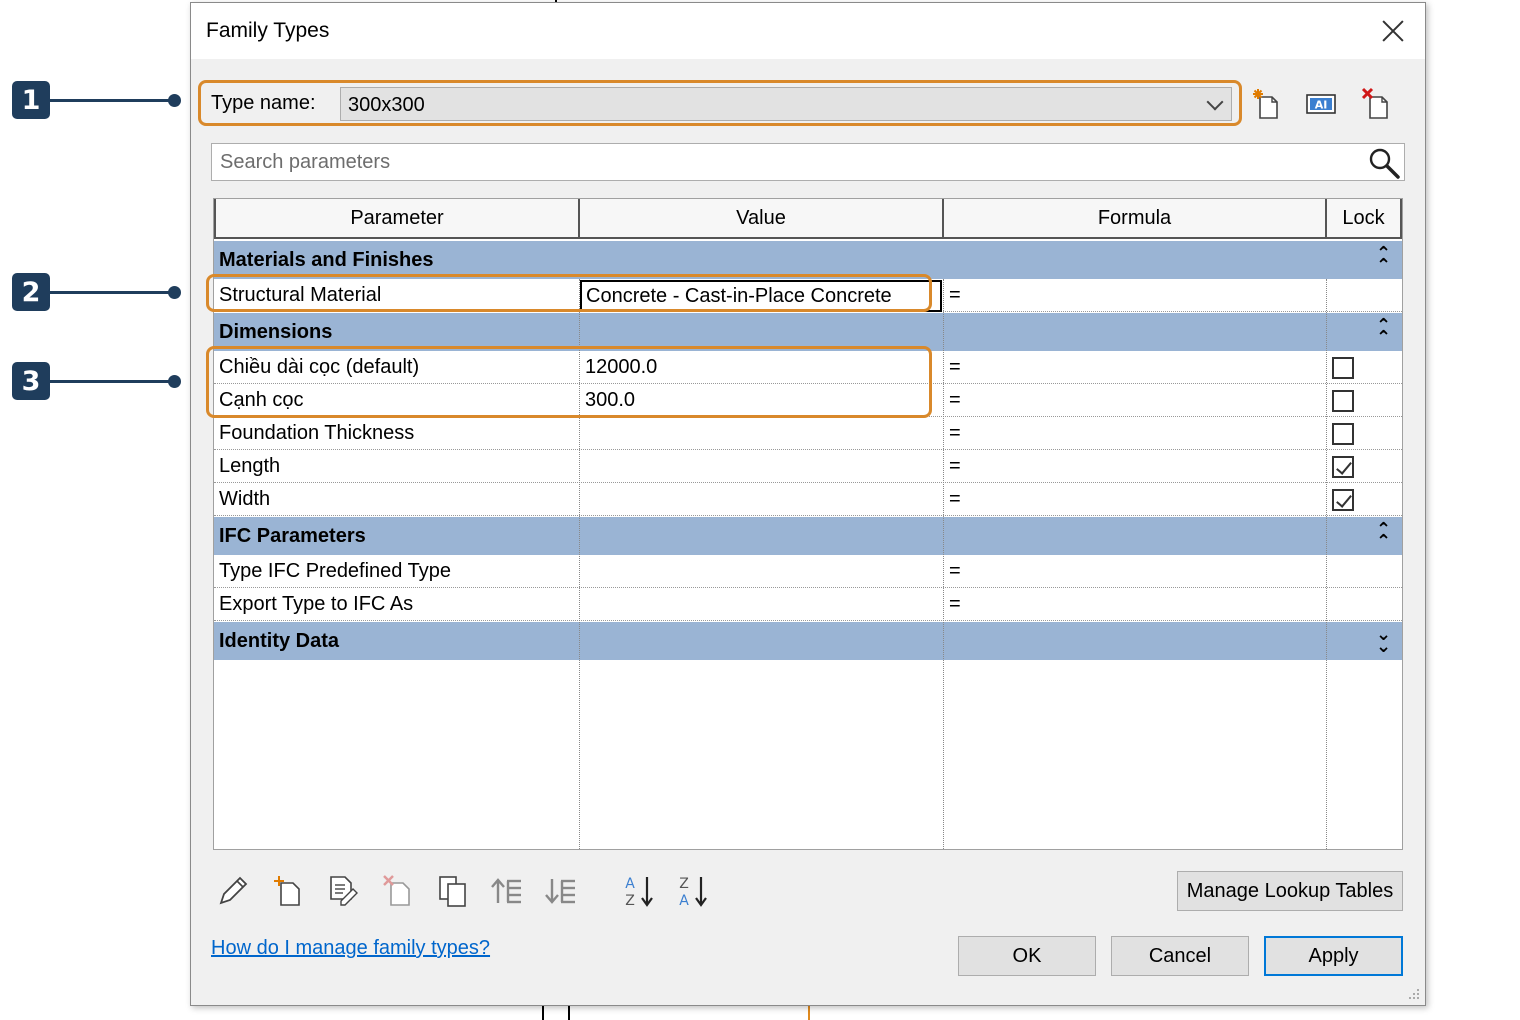 Image resolution: width=1520 pixels, height=1020 pixels. I want to click on column-header-formula: Formula, so click(1135, 219).